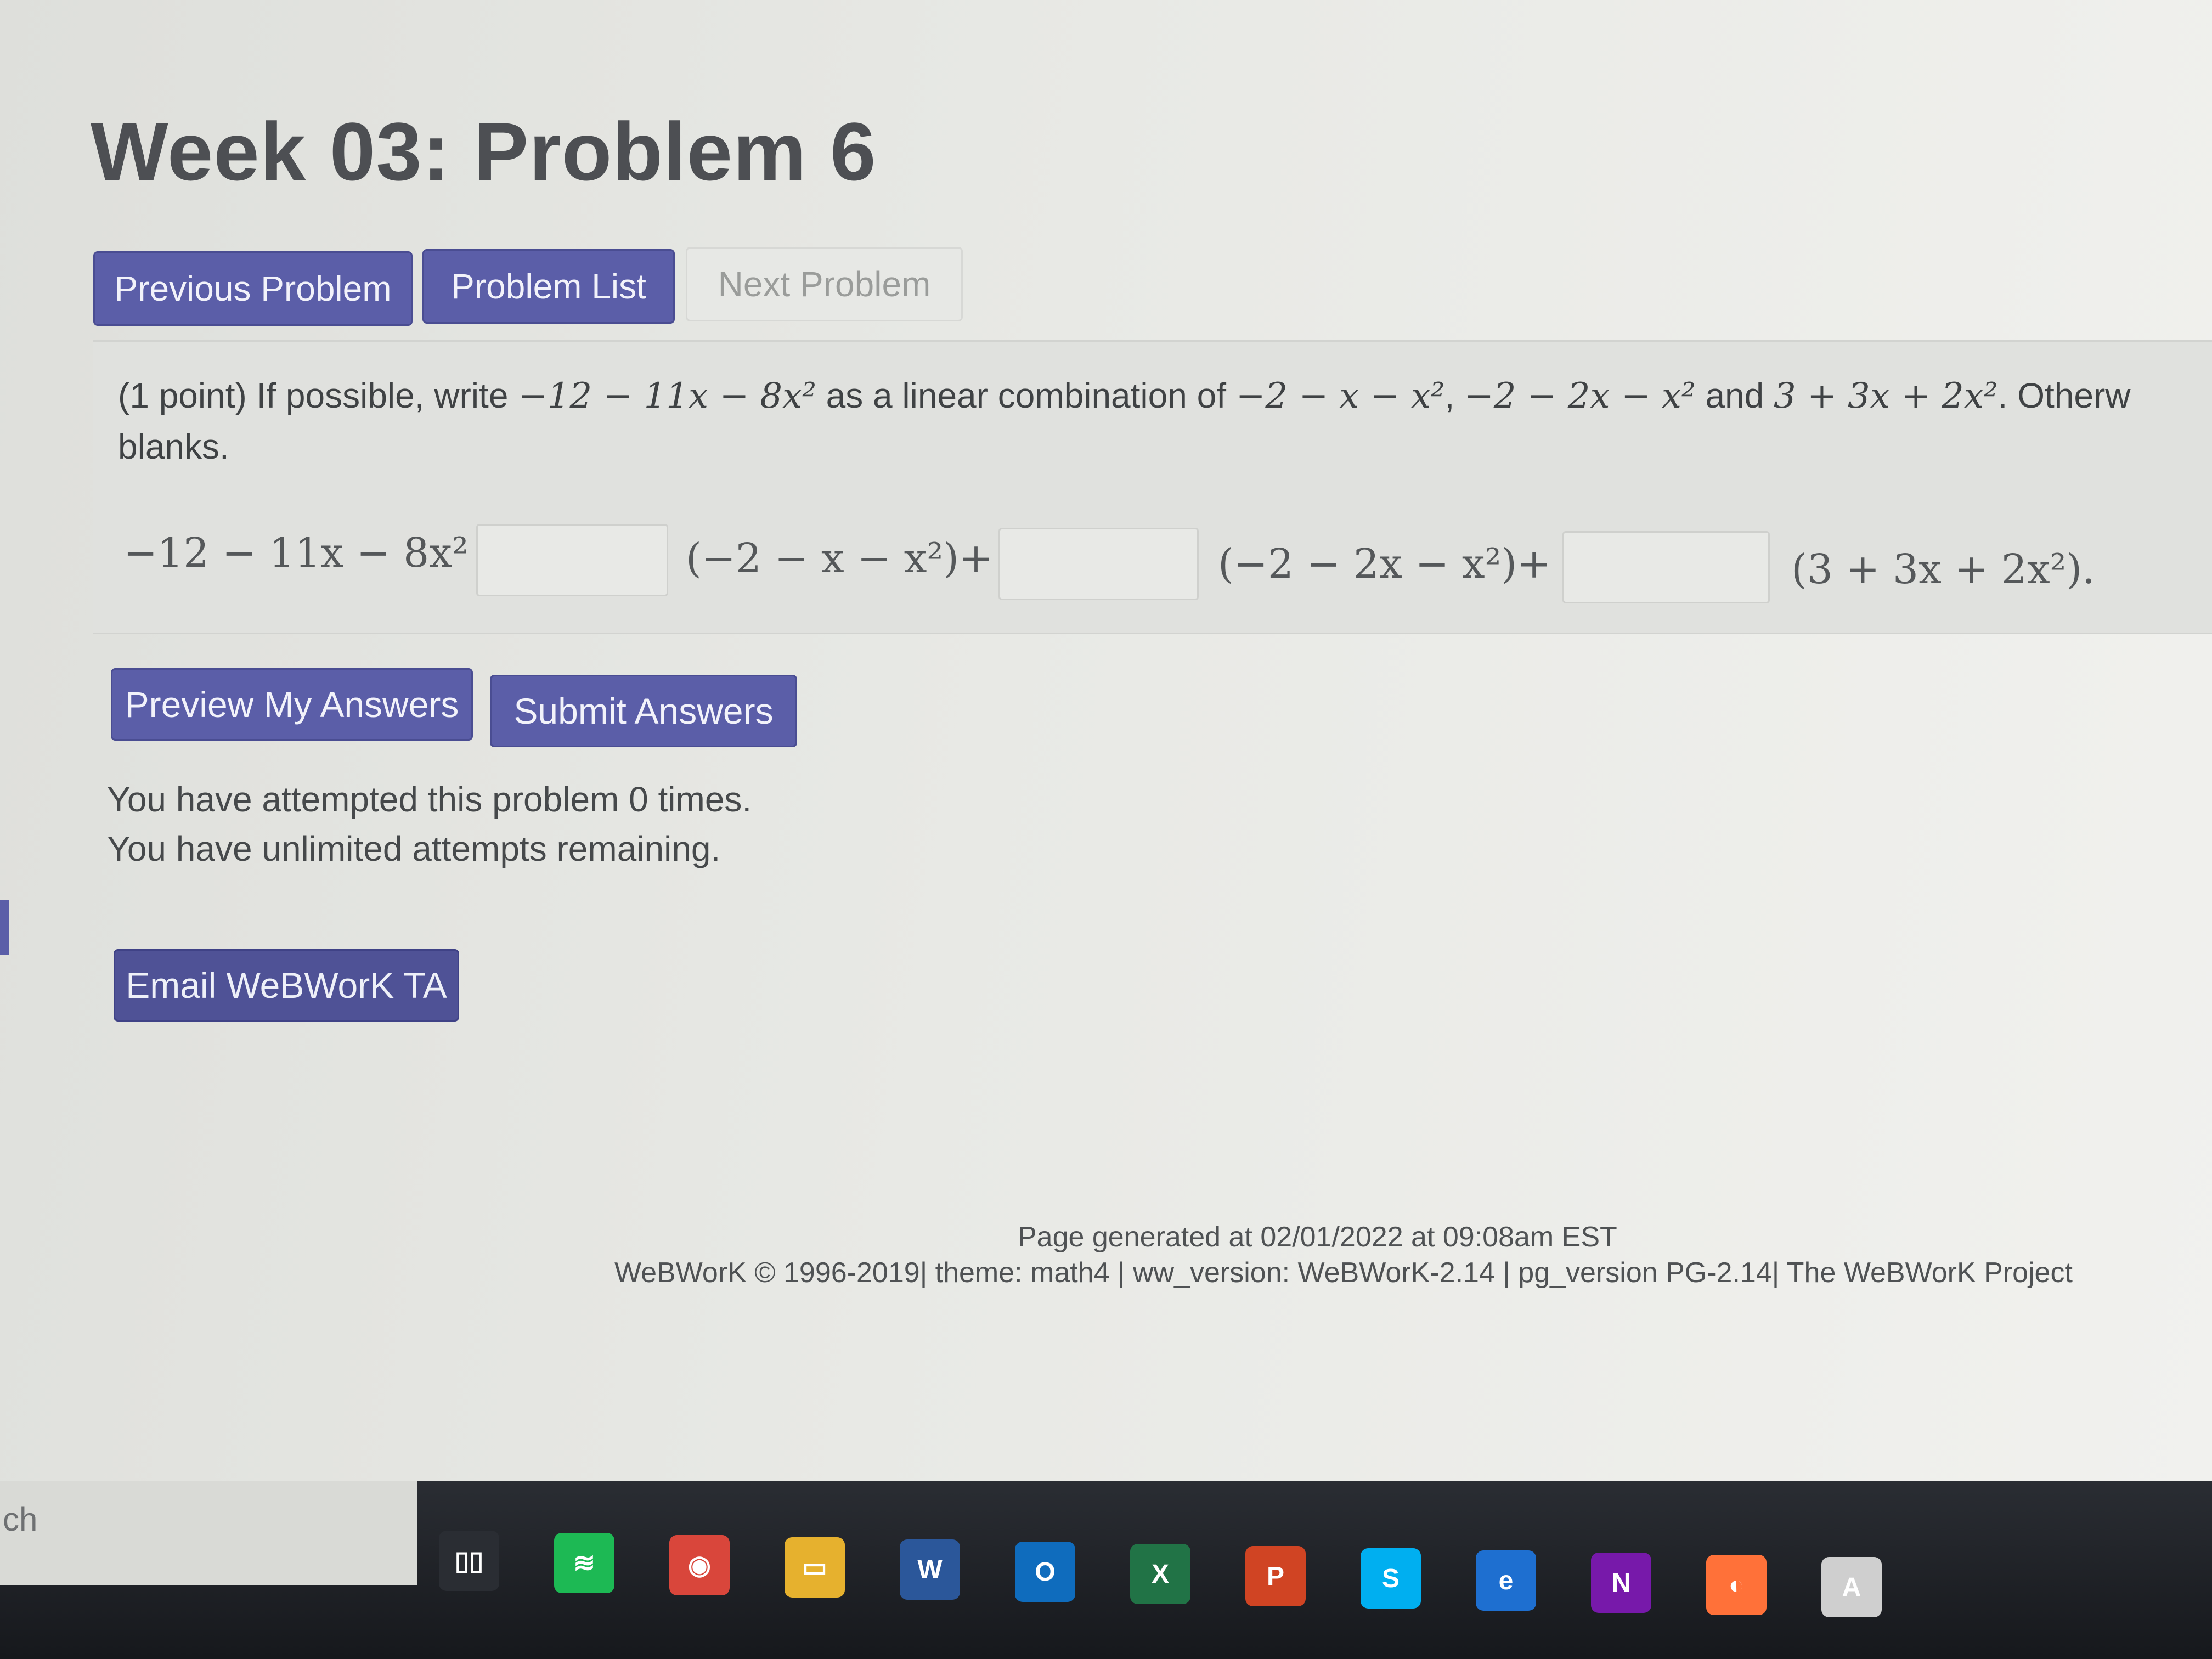  Describe the element at coordinates (292, 704) in the screenshot. I see `preview-answers-button: Preview My Answers` at that location.